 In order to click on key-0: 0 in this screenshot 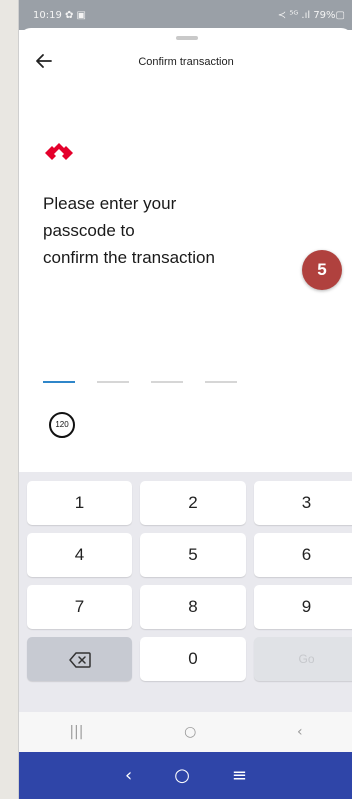, I will do `click(193, 659)`.